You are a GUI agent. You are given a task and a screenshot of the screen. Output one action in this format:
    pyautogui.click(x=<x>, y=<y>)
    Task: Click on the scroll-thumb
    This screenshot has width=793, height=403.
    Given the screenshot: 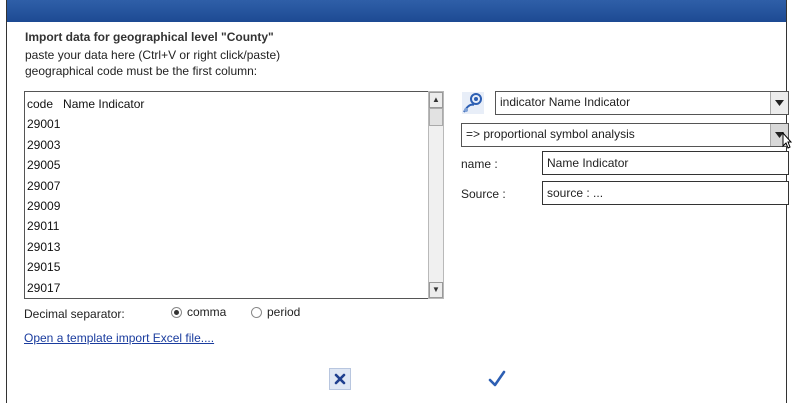 What is the action you would take?
    pyautogui.click(x=436, y=117)
    